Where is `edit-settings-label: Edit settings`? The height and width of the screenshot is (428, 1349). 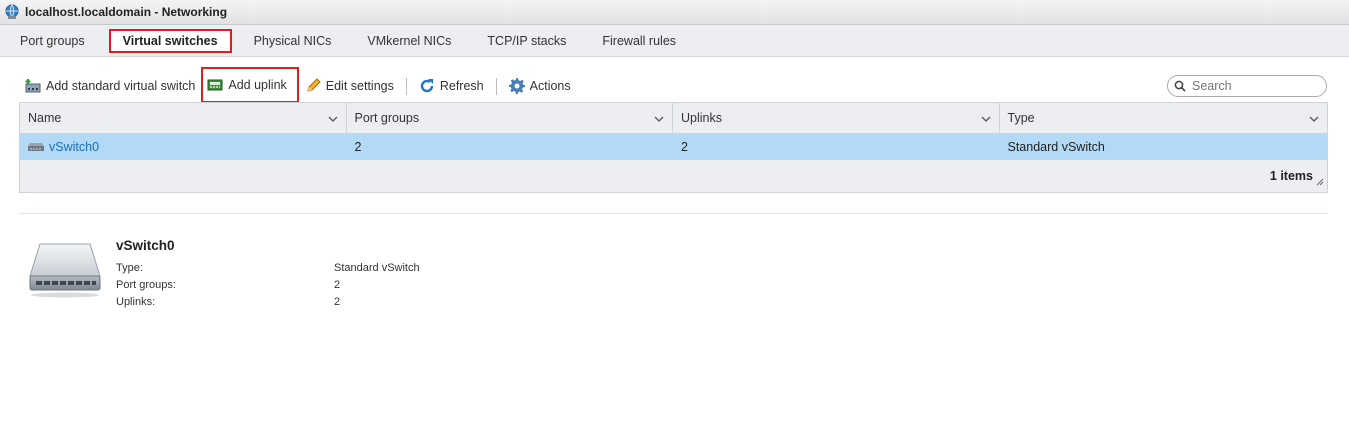 edit-settings-label: Edit settings is located at coordinates (359, 86).